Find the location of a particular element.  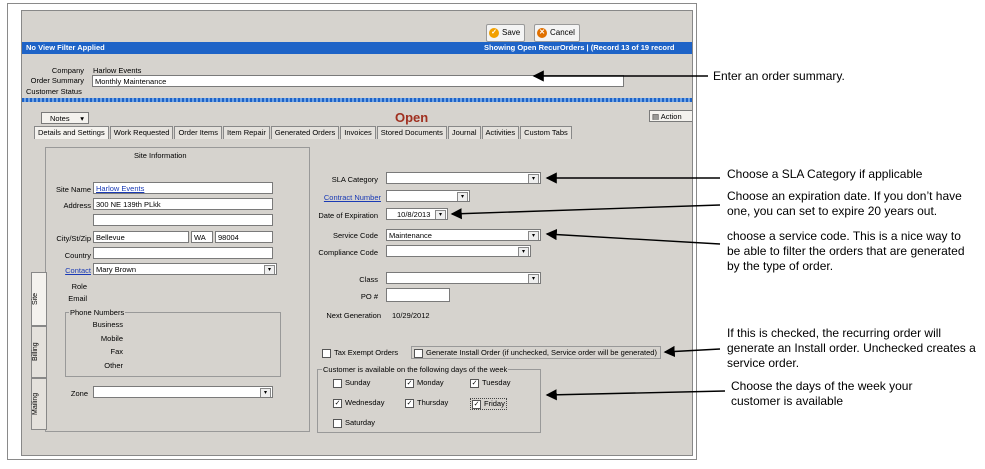

install-arrow is located at coordinates (692, 351).